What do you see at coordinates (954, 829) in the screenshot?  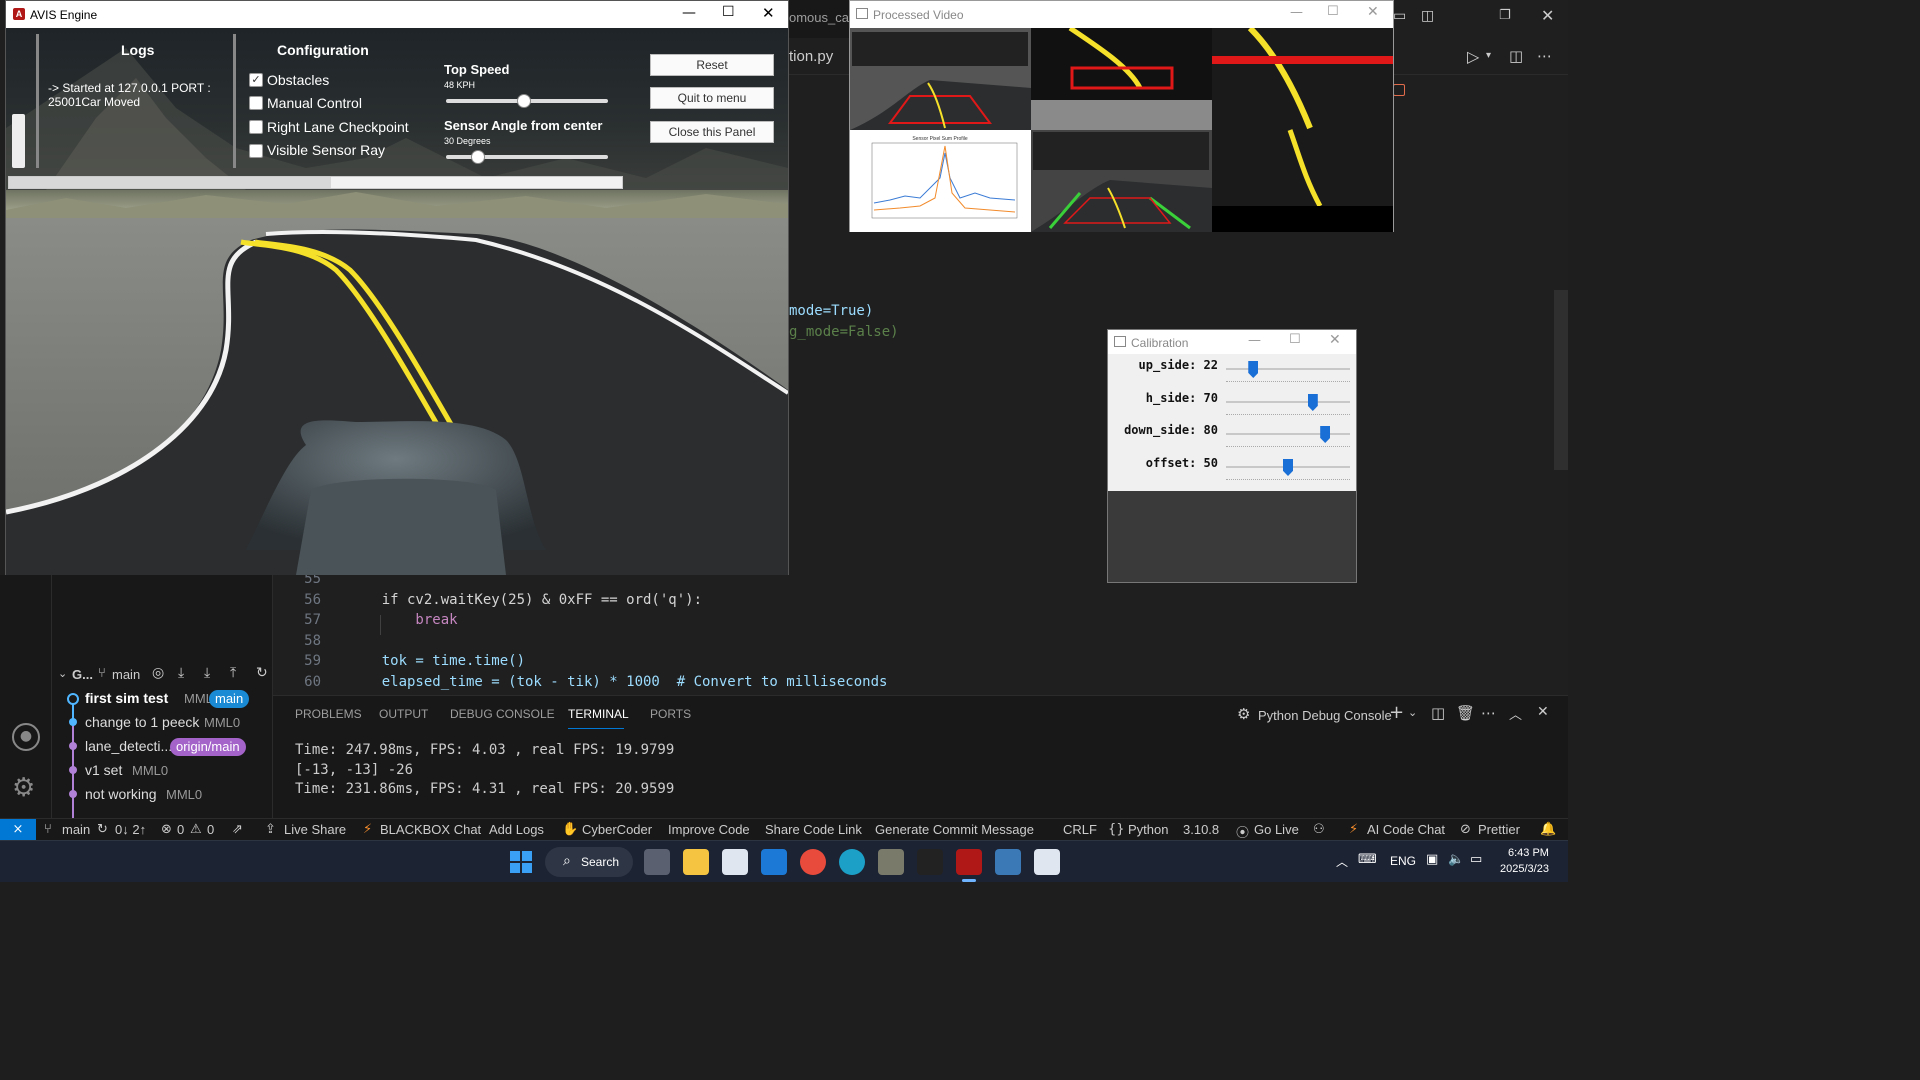 I see `status-generate-commit: Generate Commit Message` at bounding box center [954, 829].